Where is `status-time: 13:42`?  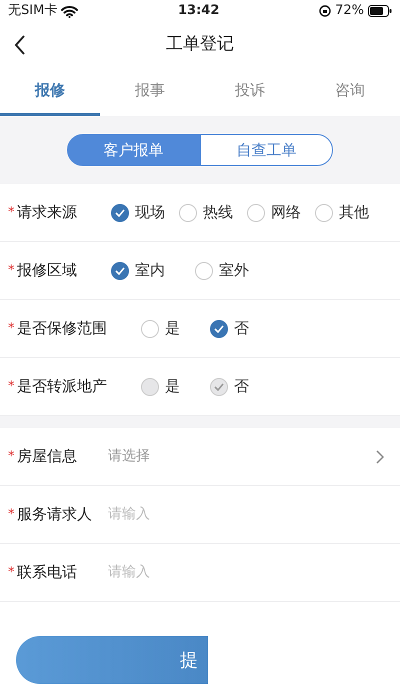
status-time: 13:42 is located at coordinates (199, 11).